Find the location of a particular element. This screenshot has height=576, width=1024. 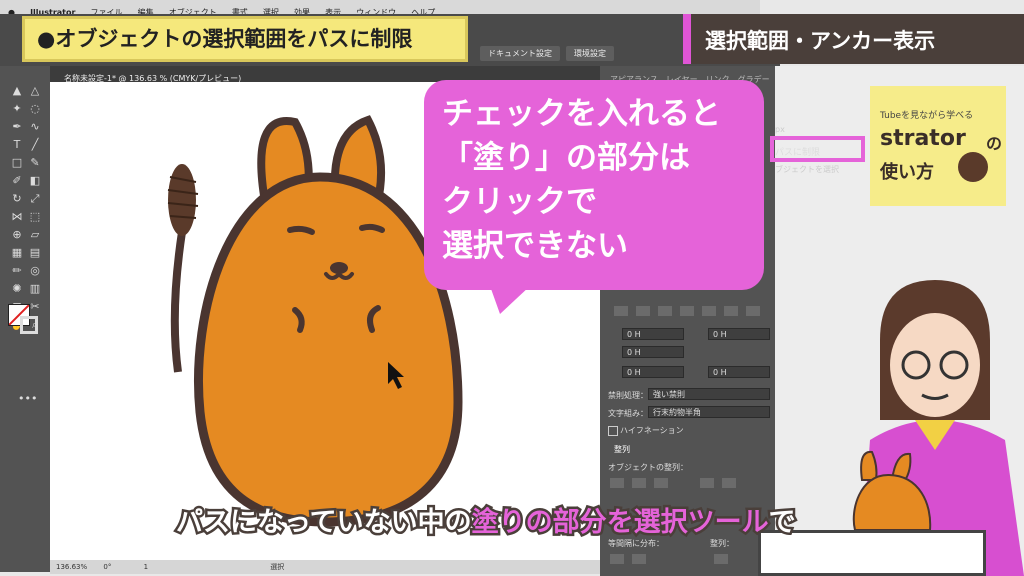

perspective-icon: ▱ is located at coordinates (35, 235).